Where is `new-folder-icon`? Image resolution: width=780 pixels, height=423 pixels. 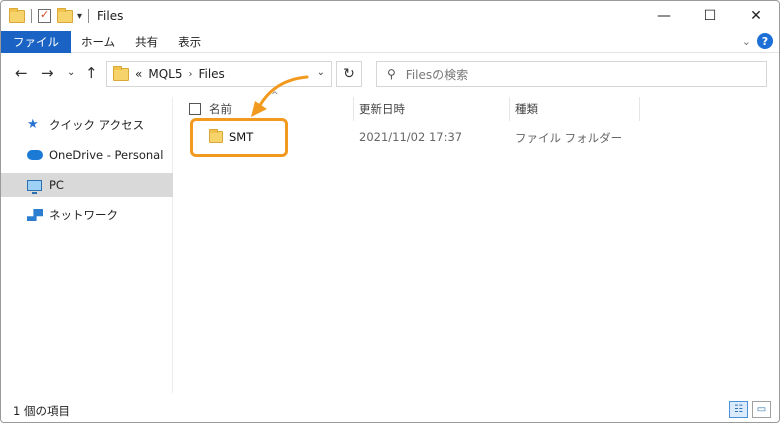
new-folder-icon is located at coordinates (65, 15).